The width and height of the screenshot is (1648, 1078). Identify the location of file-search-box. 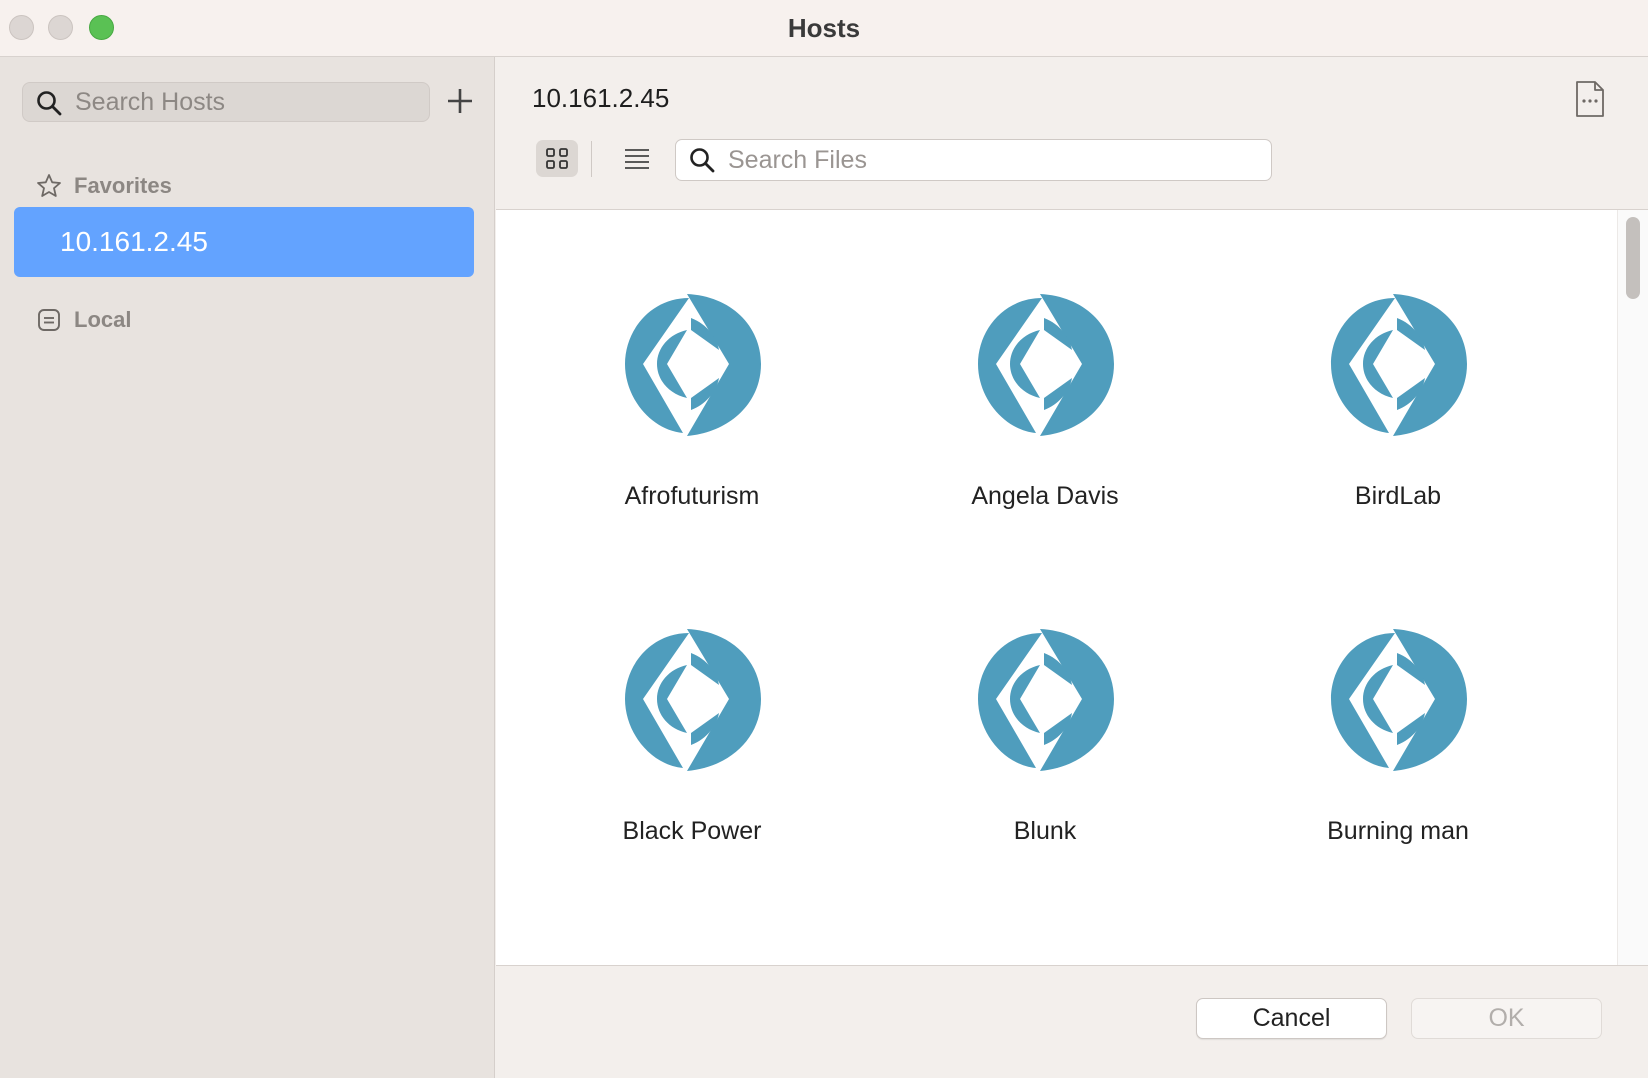
(973, 160).